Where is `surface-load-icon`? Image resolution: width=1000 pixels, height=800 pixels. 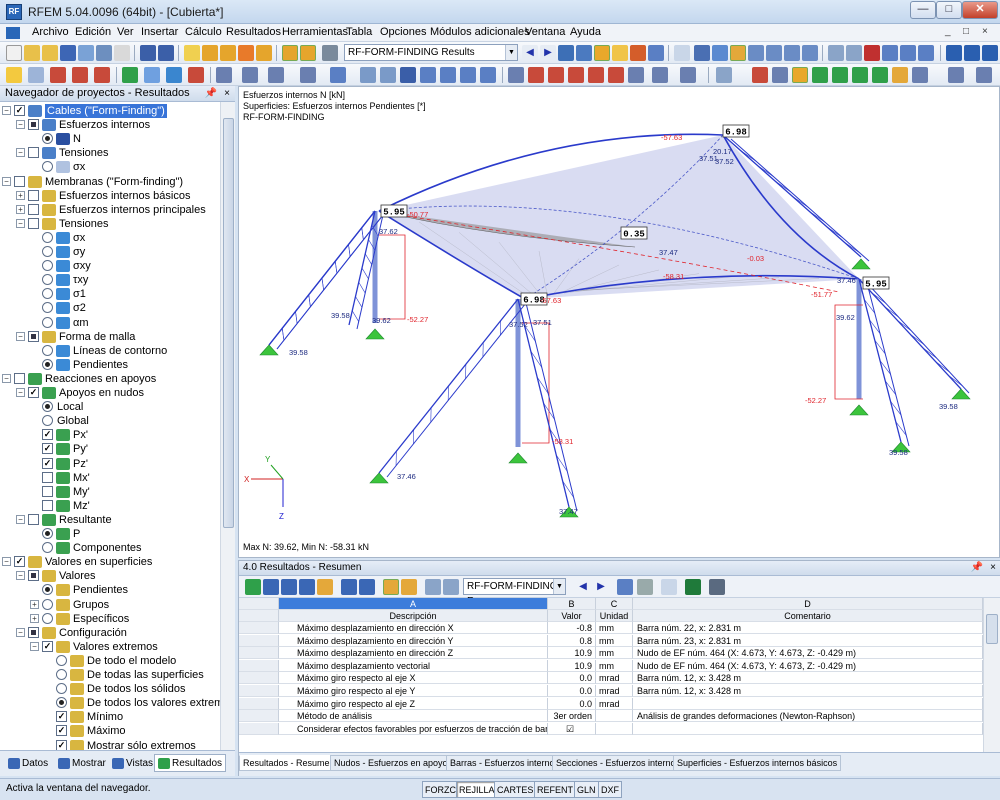 surface-load-icon is located at coordinates (152, 75).